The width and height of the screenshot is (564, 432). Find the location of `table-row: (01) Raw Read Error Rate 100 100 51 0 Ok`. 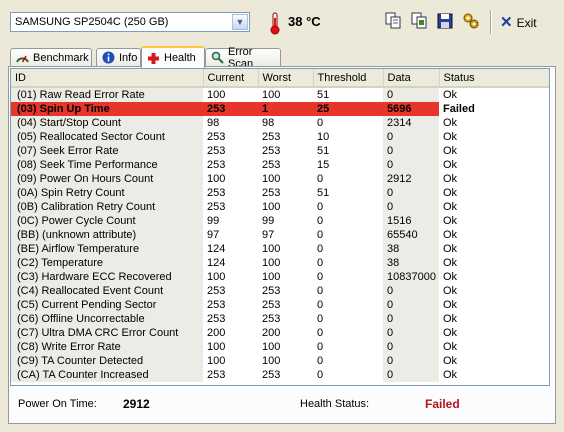

table-row: (01) Raw Read Error Rate 100 100 51 0 Ok is located at coordinates (280, 94).